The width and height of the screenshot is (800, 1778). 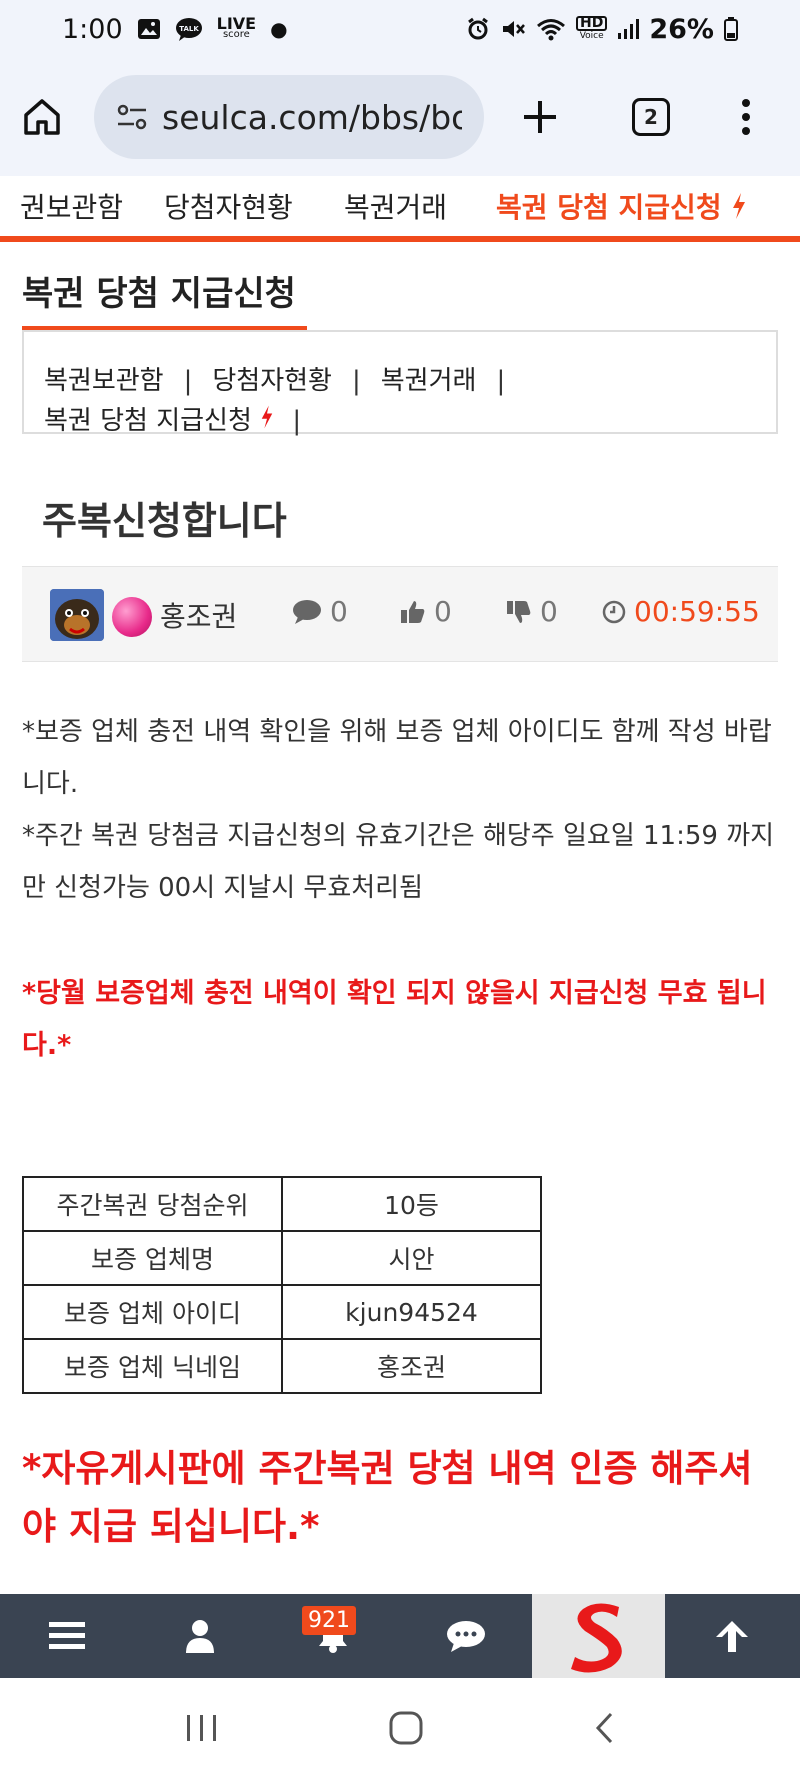 What do you see at coordinates (339, 611) in the screenshot?
I see `comment-count-value: 0` at bounding box center [339, 611].